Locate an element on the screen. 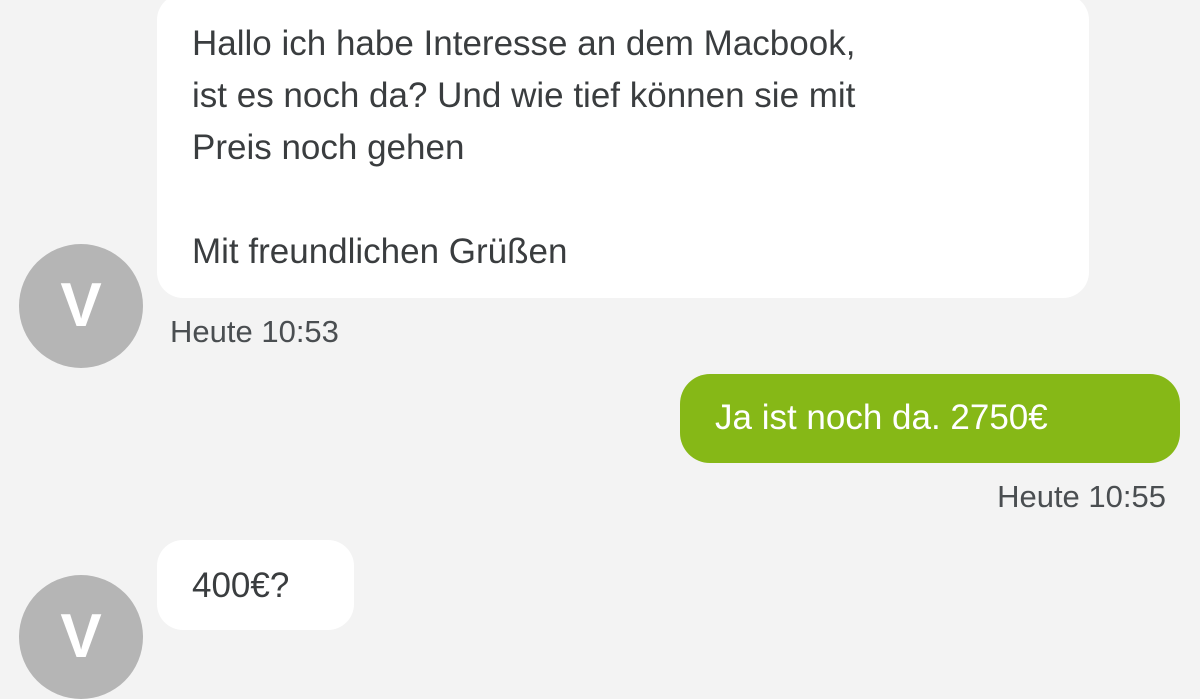 The image size is (1200, 699). outgoing-message-bubble: Ja ist noch da. 2750€ is located at coordinates (930, 418).